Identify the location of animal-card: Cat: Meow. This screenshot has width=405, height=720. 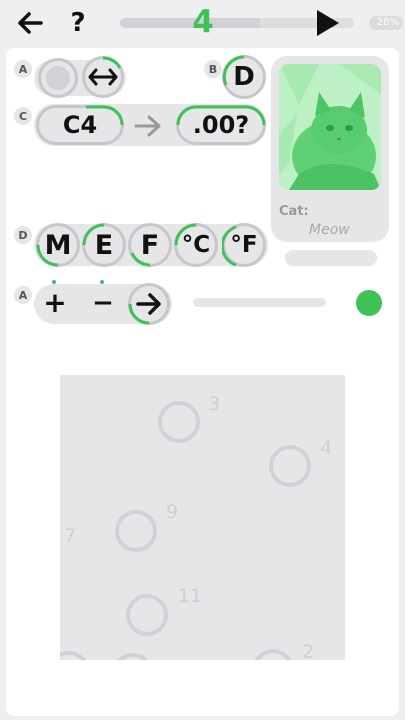
(330, 149).